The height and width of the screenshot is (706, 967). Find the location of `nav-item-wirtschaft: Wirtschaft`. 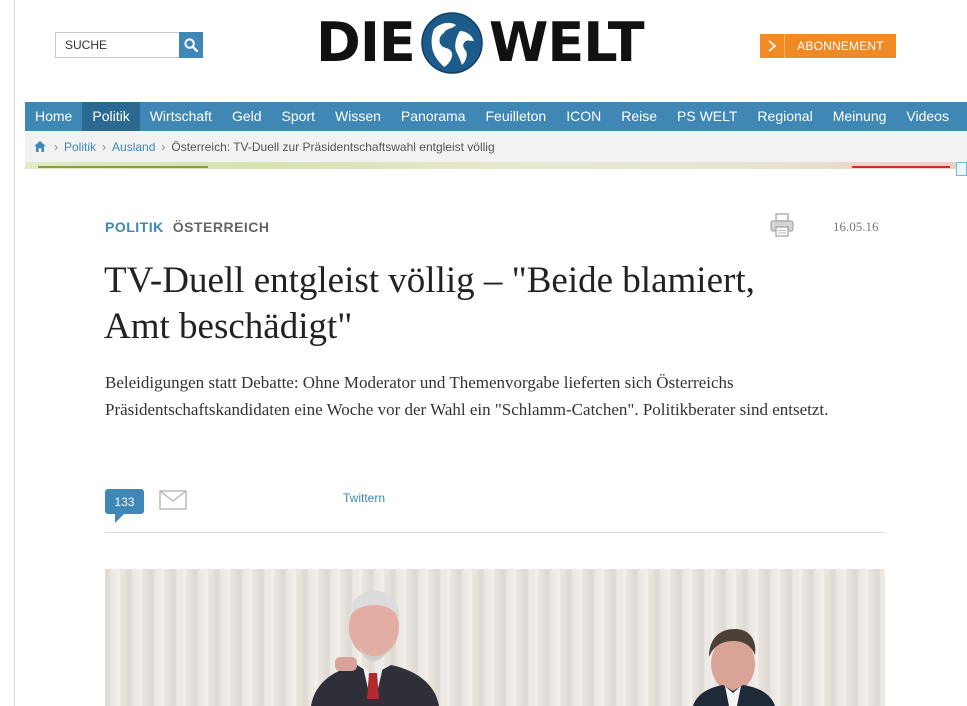

nav-item-wirtschaft: Wirtschaft is located at coordinates (181, 116).